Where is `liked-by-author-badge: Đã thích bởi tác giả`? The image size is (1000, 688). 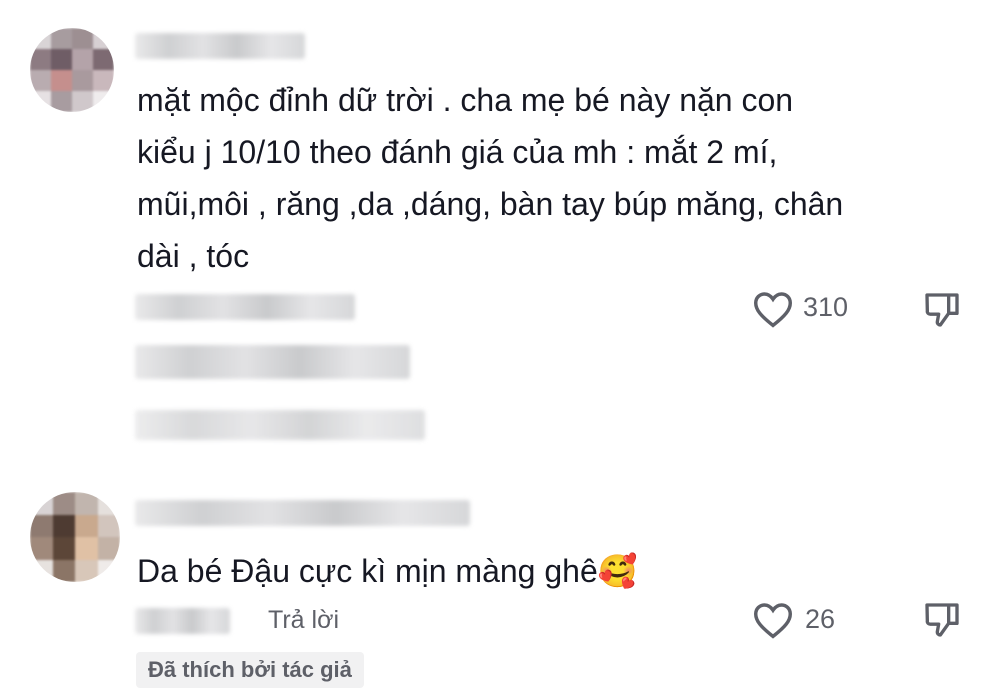 liked-by-author-badge: Đã thích bởi tác giả is located at coordinates (250, 670).